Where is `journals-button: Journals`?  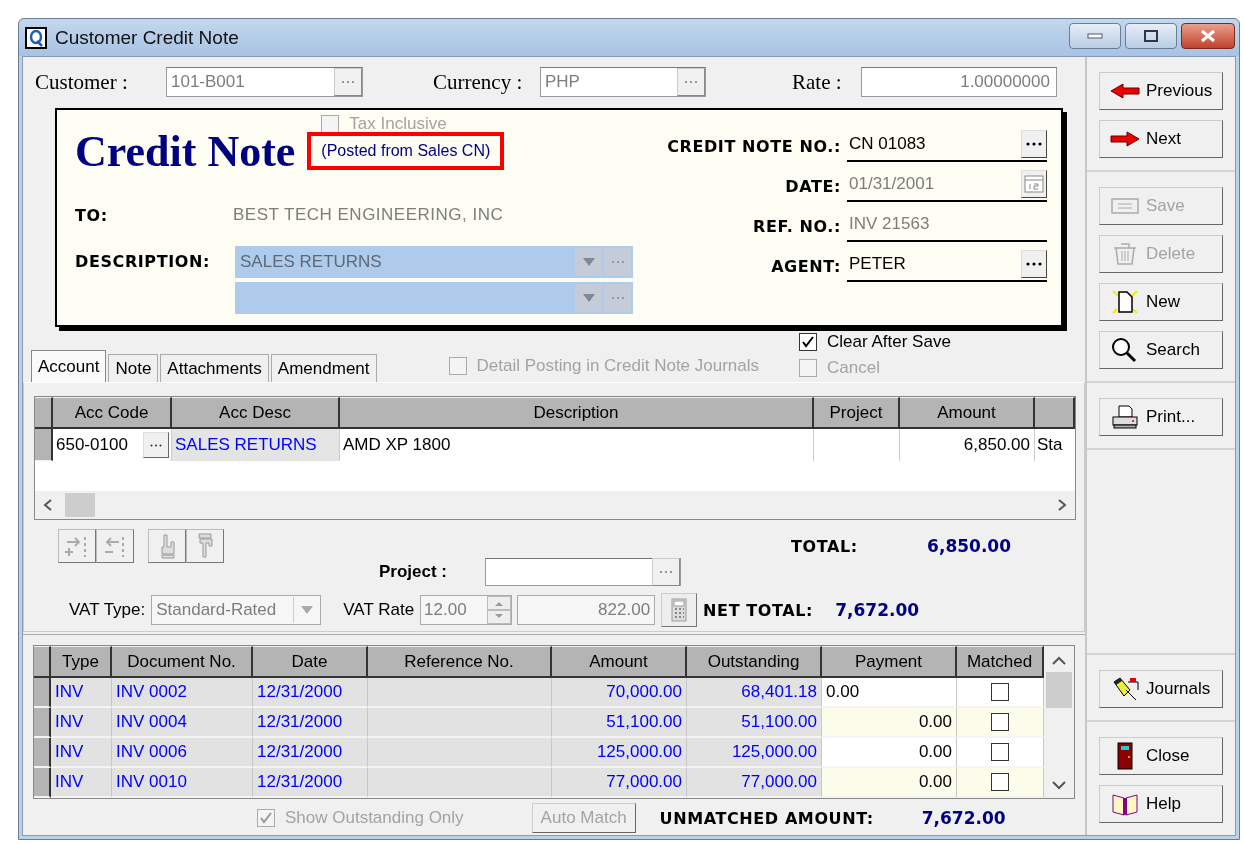 journals-button: Journals is located at coordinates (1161, 689).